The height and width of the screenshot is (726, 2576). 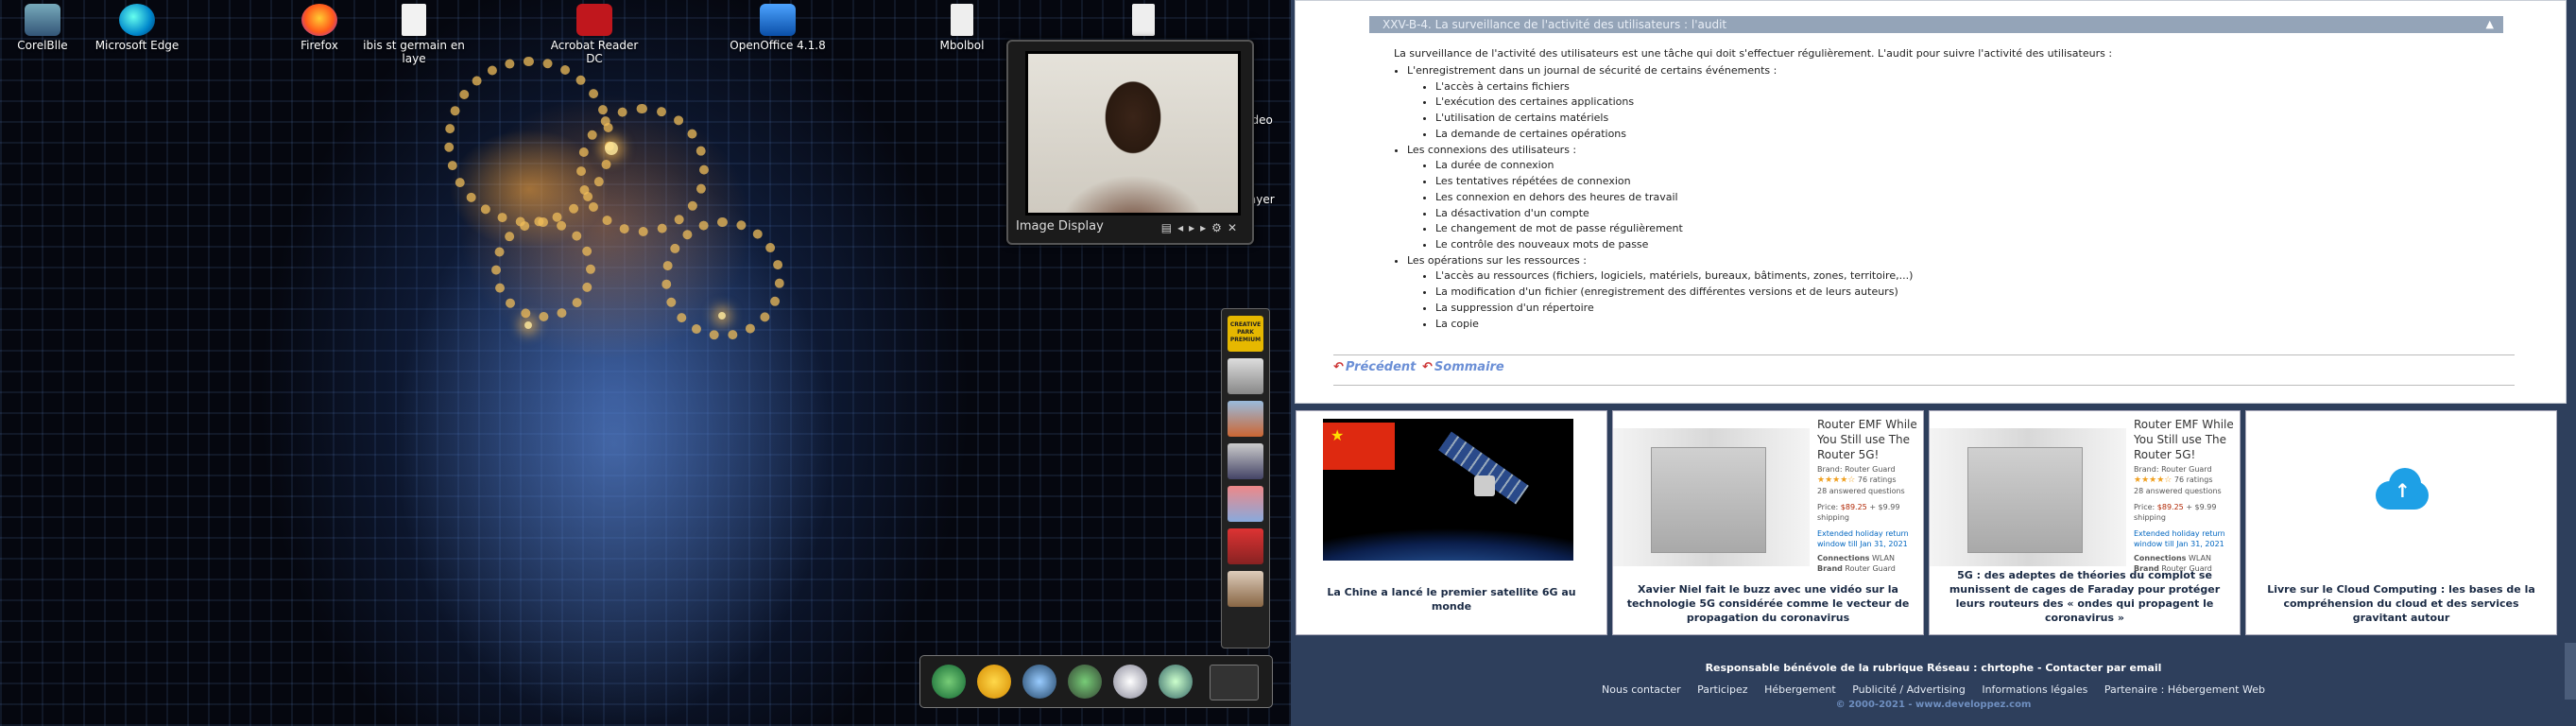 What do you see at coordinates (1924, 354) in the screenshot?
I see `divider` at bounding box center [1924, 354].